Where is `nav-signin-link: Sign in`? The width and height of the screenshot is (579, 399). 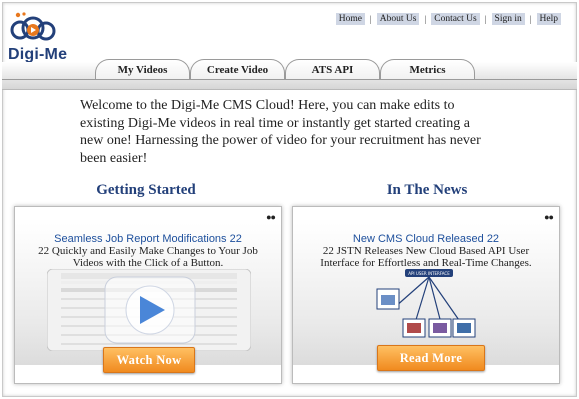 nav-signin-link: Sign in is located at coordinates (508, 19).